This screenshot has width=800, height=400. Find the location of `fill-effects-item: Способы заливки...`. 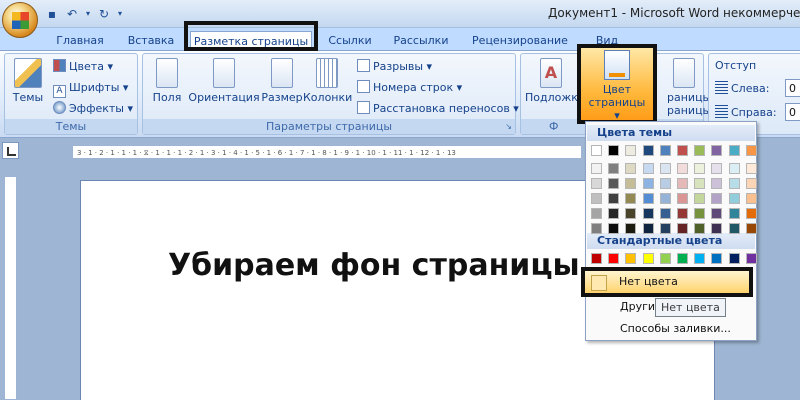

fill-effects-item: Способы заливки... is located at coordinates (675, 328).